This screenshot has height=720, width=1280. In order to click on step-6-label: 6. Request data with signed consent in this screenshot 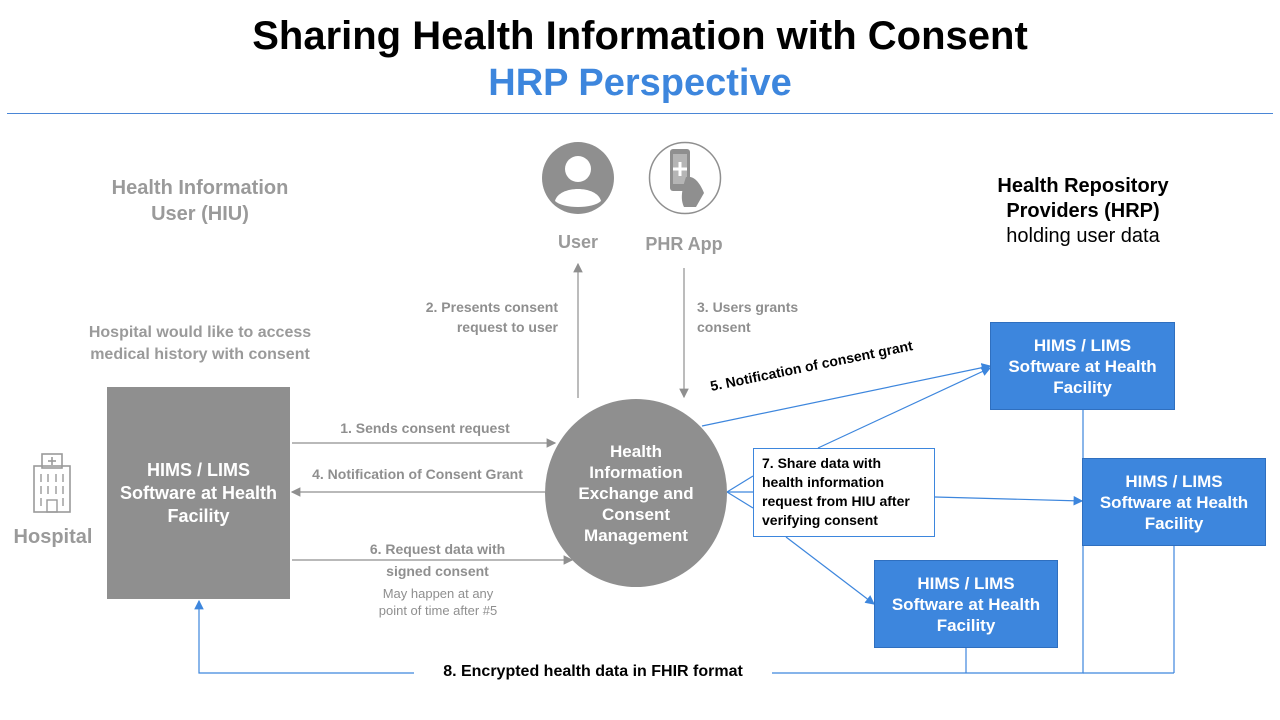, I will do `click(437, 560)`.